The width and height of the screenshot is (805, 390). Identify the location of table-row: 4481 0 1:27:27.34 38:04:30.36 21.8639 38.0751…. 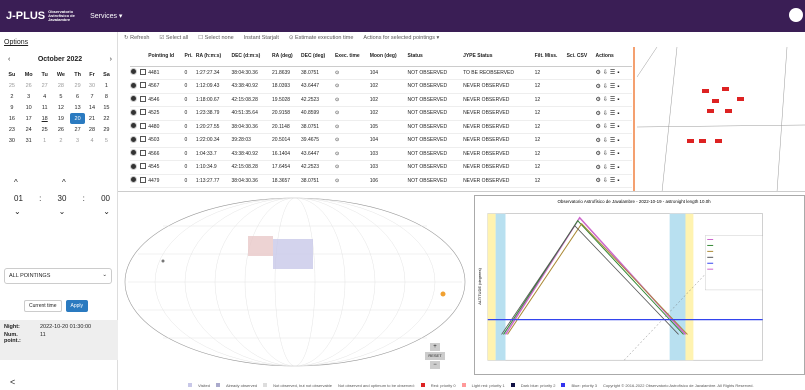
(381, 73).